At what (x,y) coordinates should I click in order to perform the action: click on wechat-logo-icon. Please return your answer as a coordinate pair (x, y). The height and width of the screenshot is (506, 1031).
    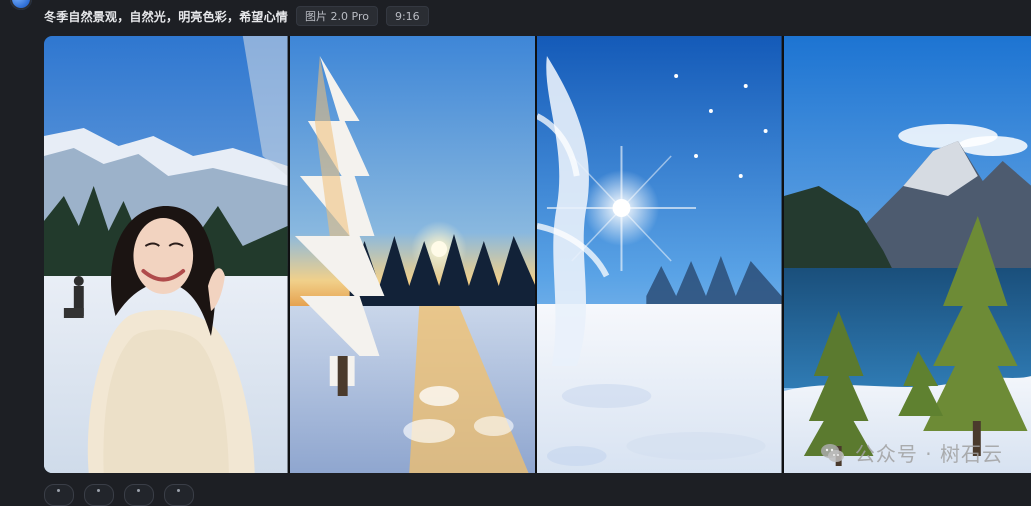
    Looking at the image, I should click on (832, 452).